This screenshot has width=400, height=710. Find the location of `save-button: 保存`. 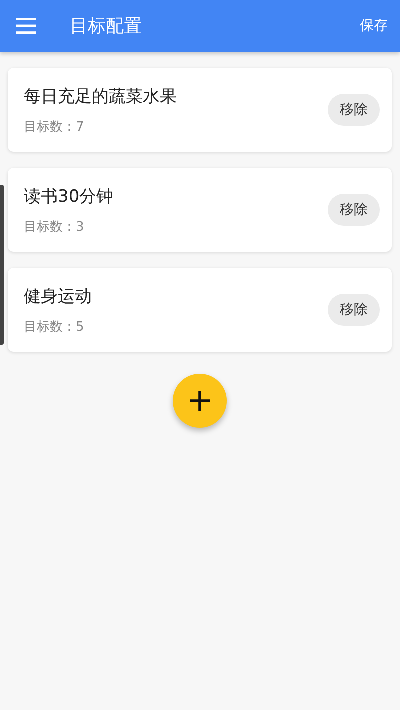

save-button: 保存 is located at coordinates (374, 26).